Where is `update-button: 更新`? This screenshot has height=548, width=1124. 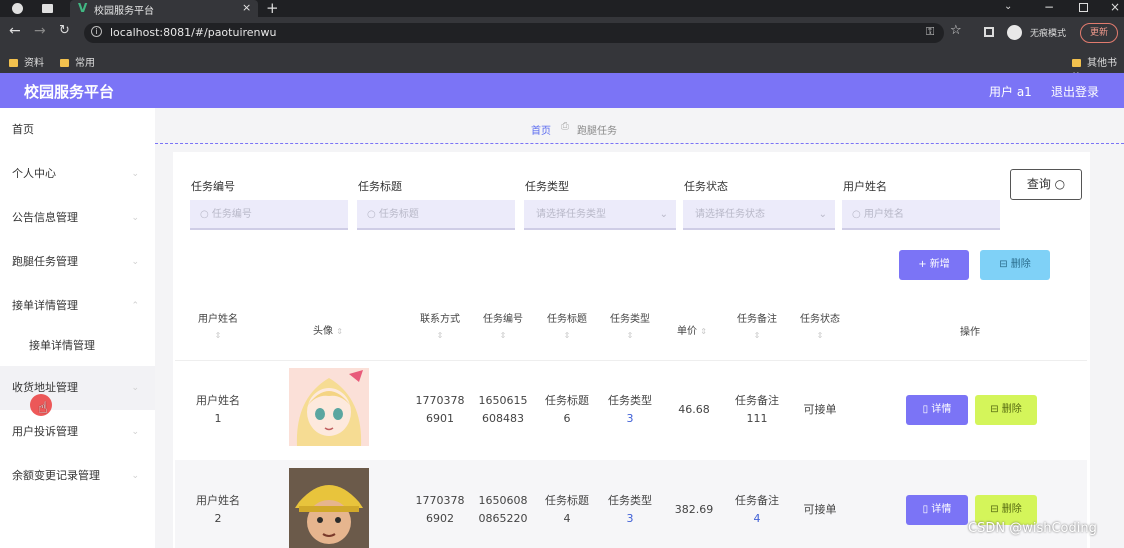
update-button: 更新 is located at coordinates (1099, 33).